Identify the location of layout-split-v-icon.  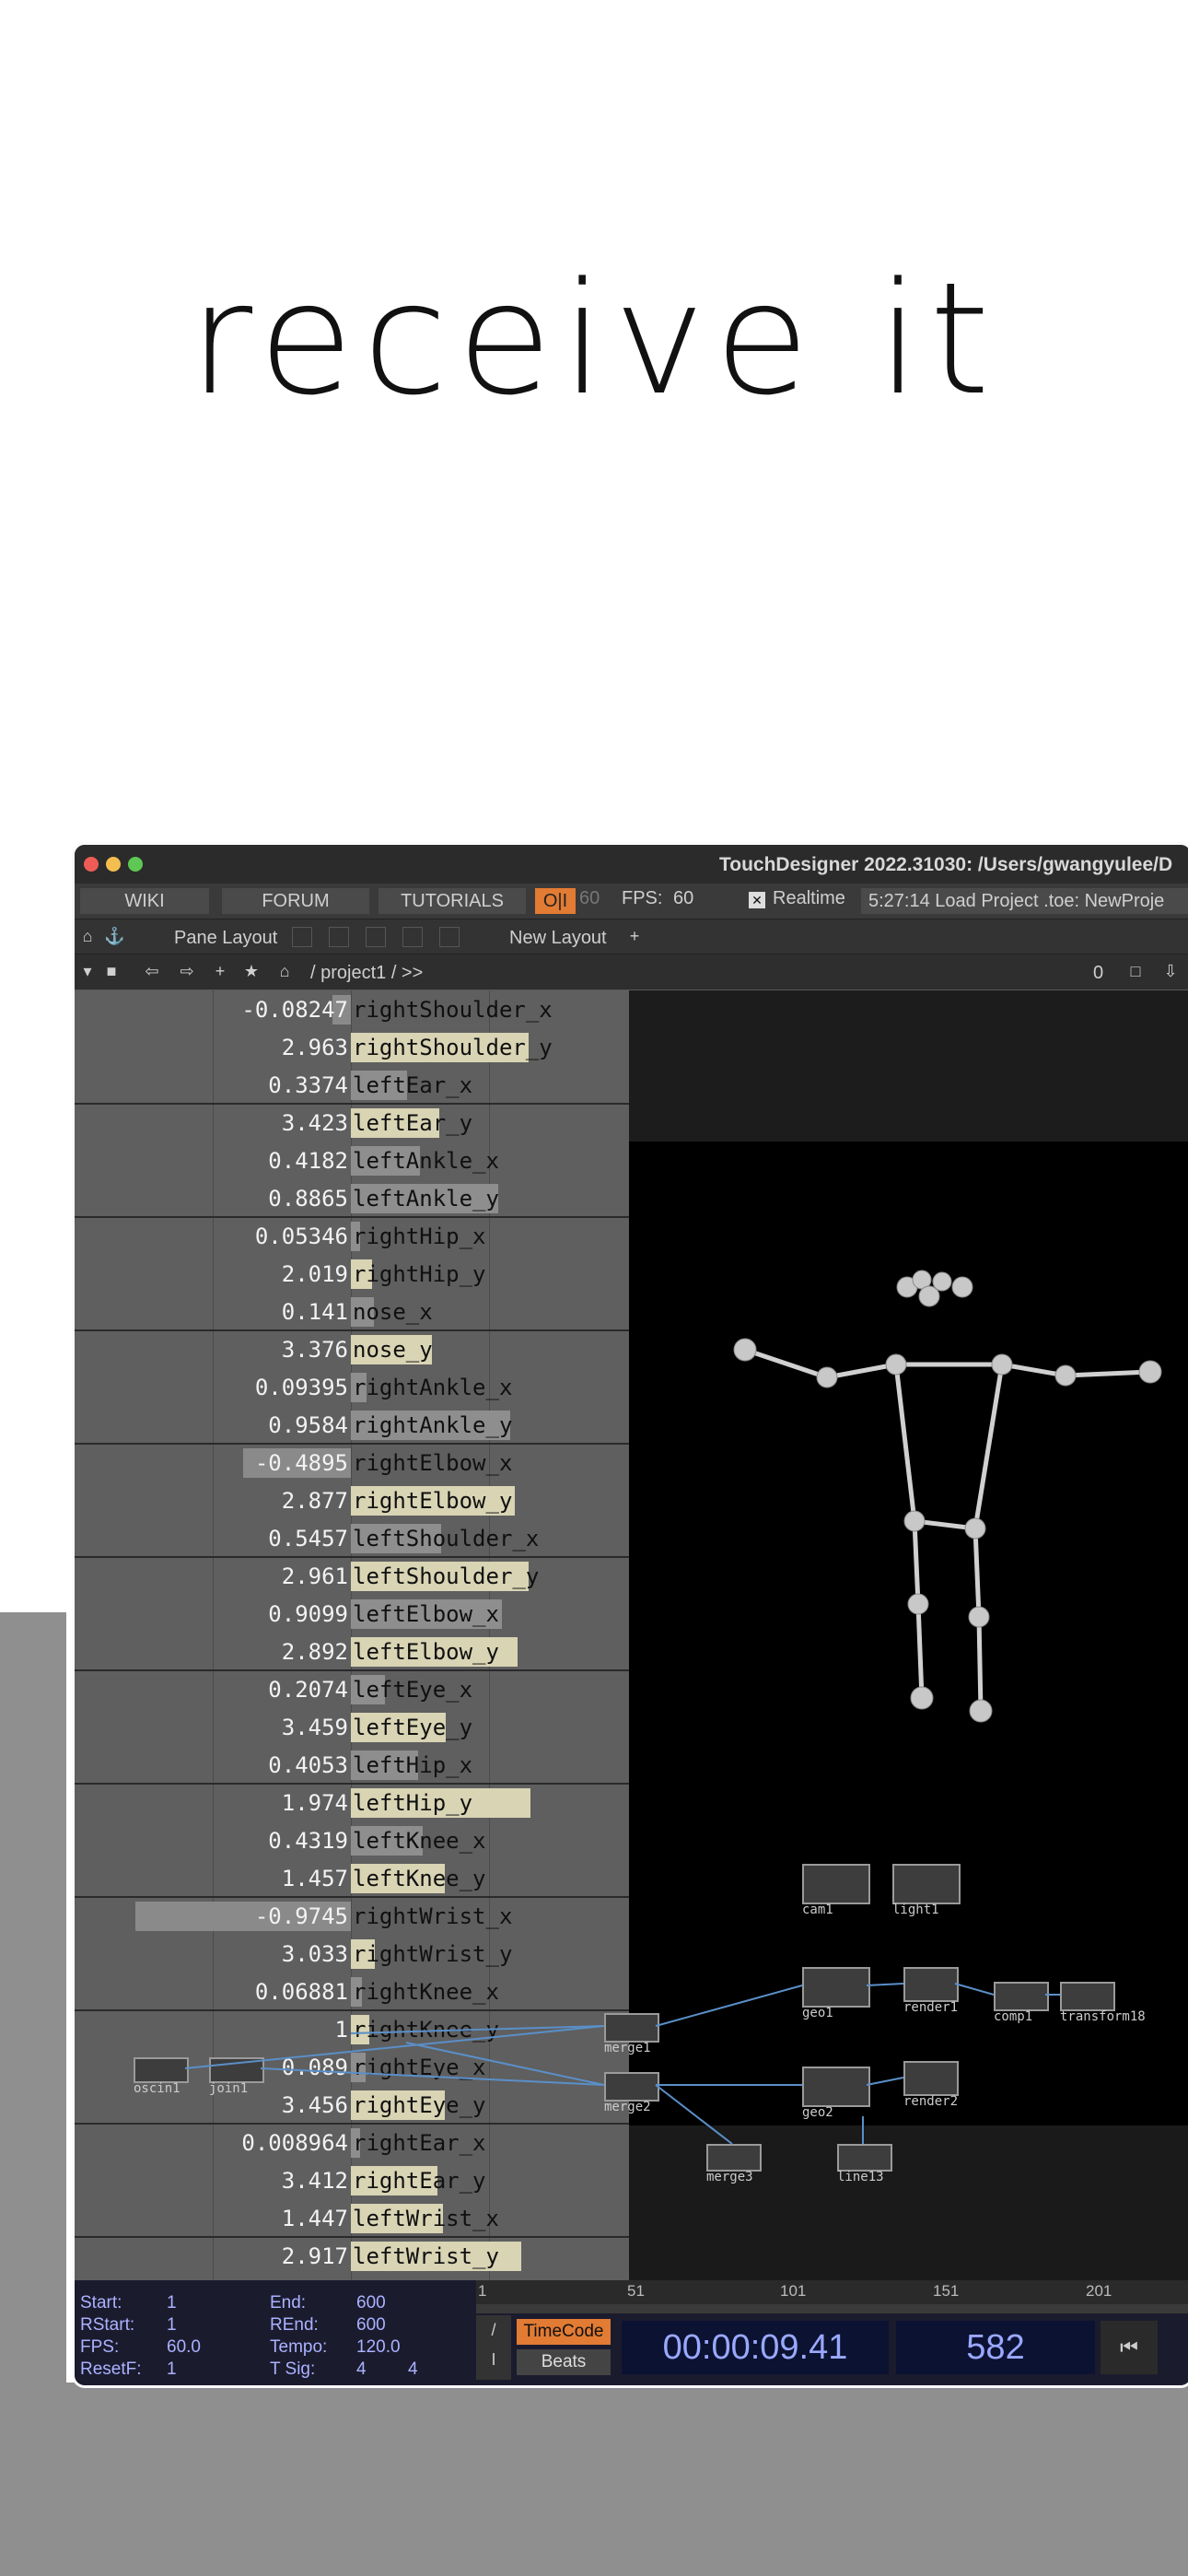
(339, 937).